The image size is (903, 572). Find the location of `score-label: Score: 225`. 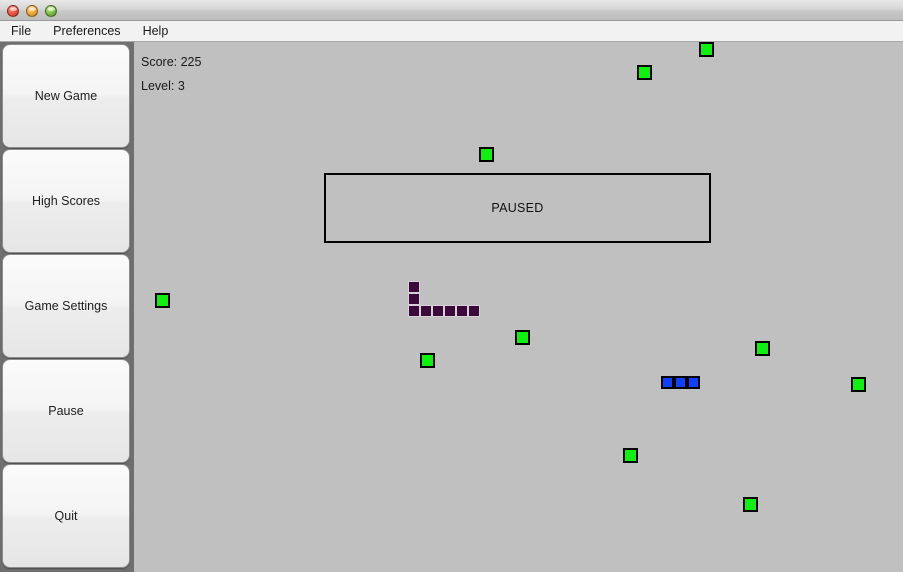

score-label: Score: 225 is located at coordinates (171, 62).